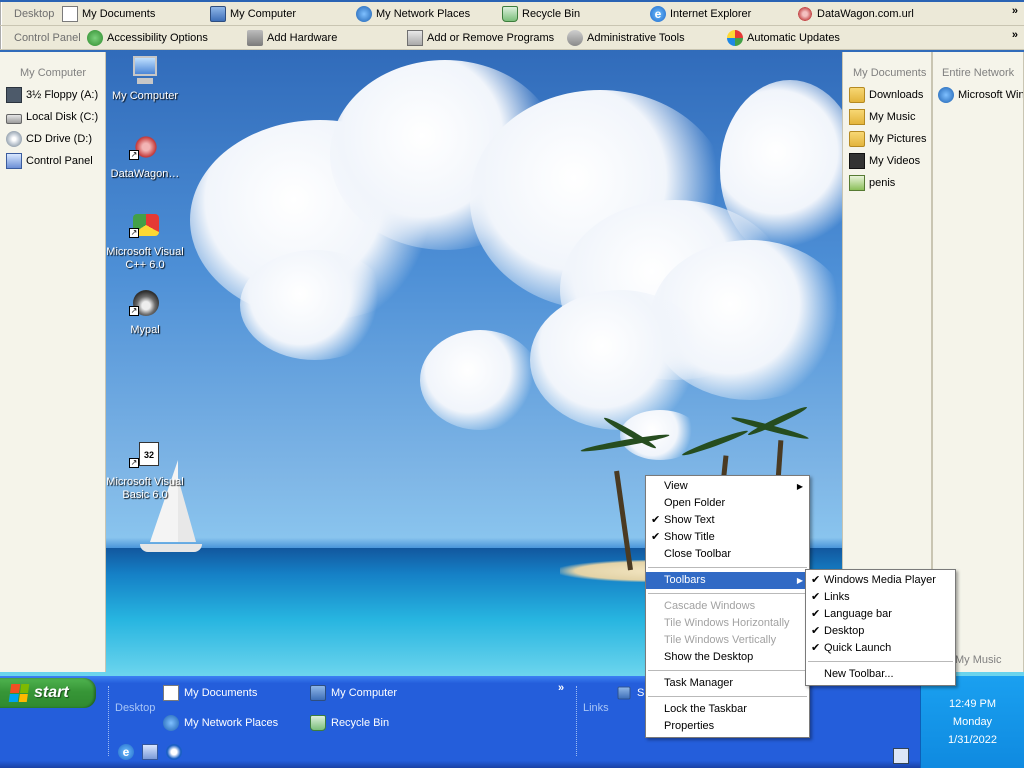 The image size is (1024, 768). I want to click on panel-item-local-disk: Local Disk (C:), so click(55, 117).